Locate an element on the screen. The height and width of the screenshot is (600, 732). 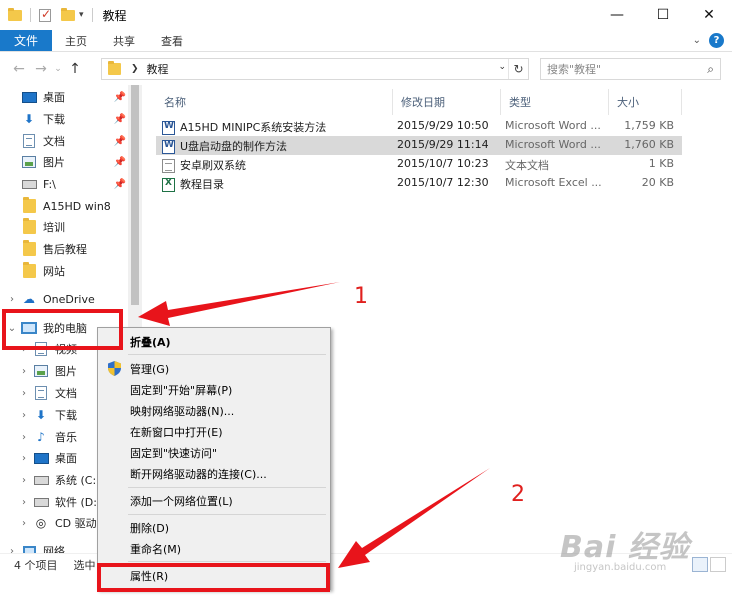
nav-item-pictures: 图片 📌 is located at coordinates (64, 162).